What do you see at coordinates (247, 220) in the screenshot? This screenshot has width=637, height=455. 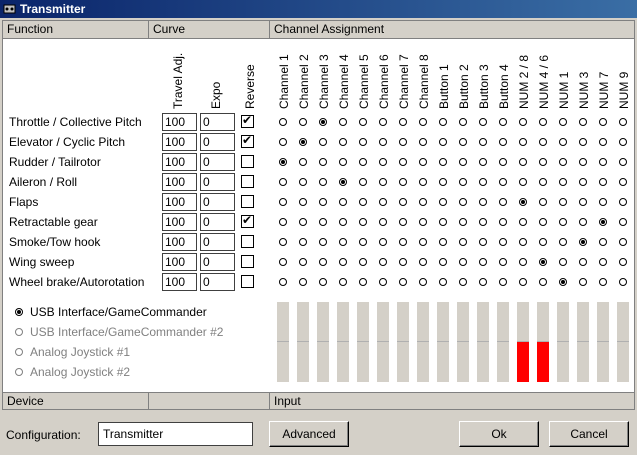 I see `reverse-checkbox: ✔` at bounding box center [247, 220].